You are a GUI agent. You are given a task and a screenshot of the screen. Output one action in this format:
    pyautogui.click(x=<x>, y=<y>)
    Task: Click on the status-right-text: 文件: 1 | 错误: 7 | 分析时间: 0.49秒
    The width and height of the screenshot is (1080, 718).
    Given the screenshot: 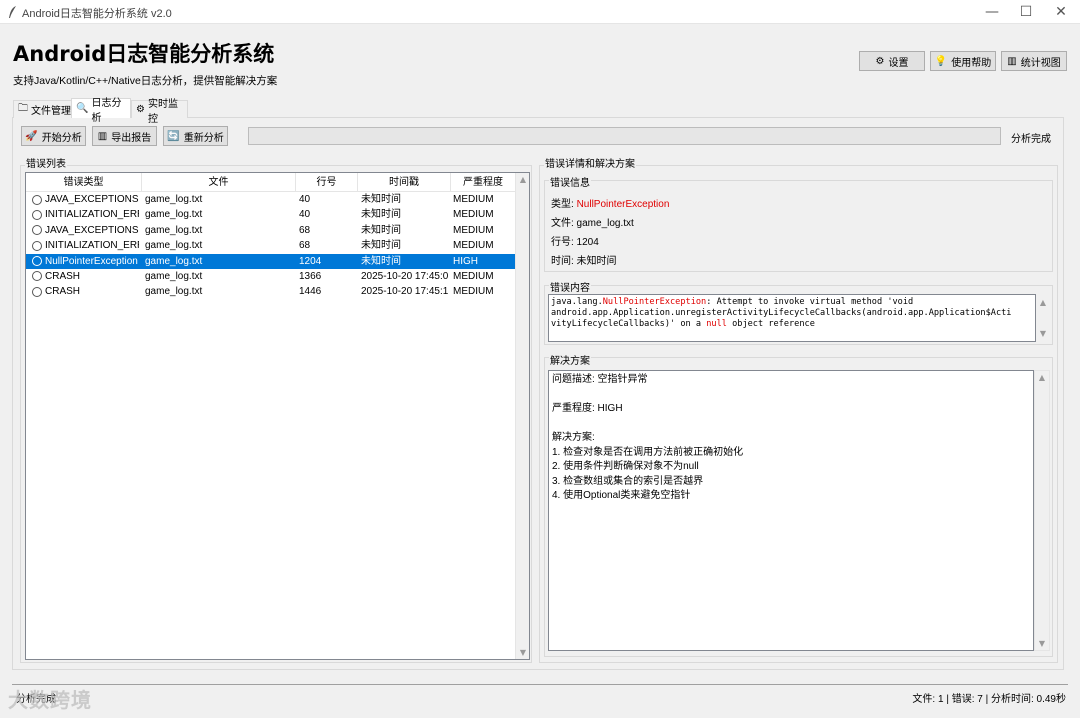 What is the action you would take?
    pyautogui.click(x=989, y=699)
    